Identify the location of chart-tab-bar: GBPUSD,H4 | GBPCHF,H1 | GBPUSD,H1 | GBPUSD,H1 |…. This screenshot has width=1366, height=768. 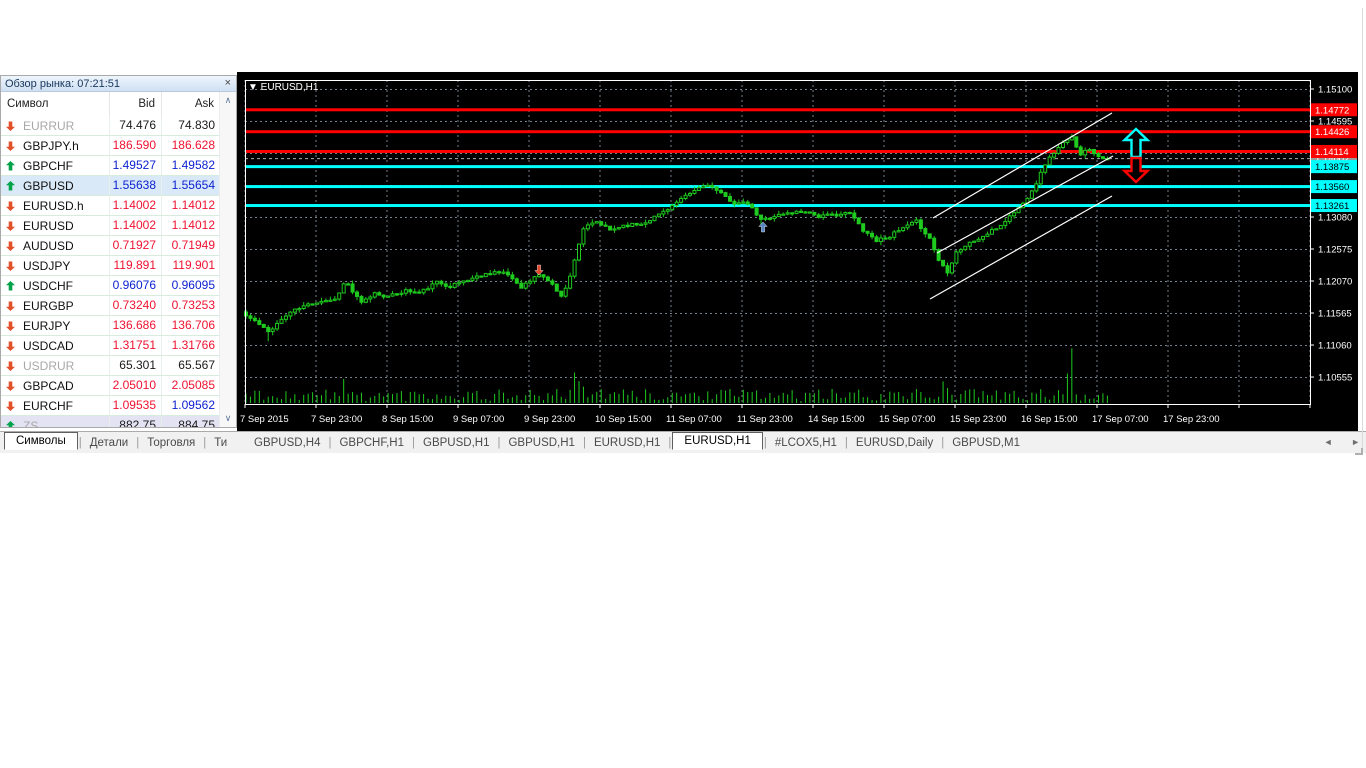
(801, 442).